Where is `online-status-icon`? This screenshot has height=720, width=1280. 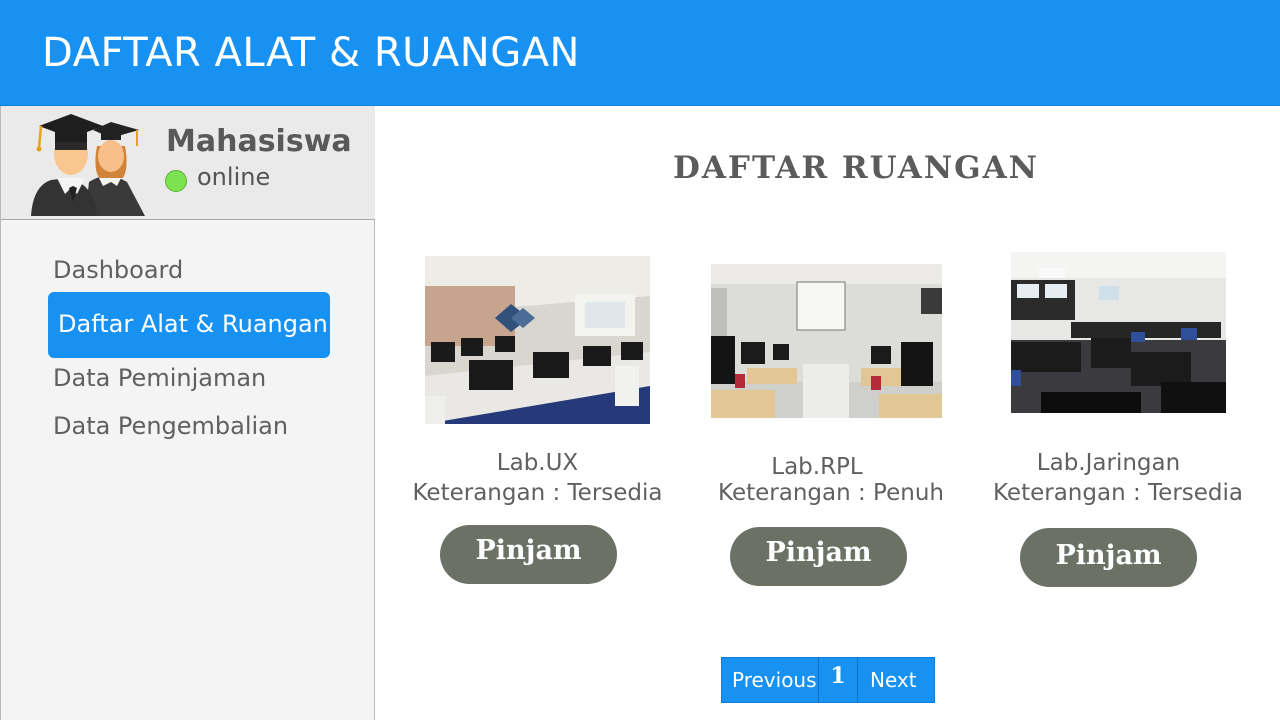
online-status-icon is located at coordinates (176, 181).